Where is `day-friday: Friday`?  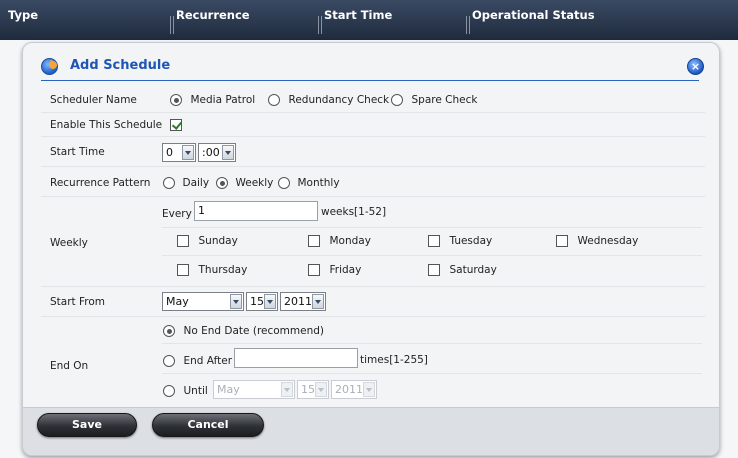
day-friday: Friday is located at coordinates (334, 269).